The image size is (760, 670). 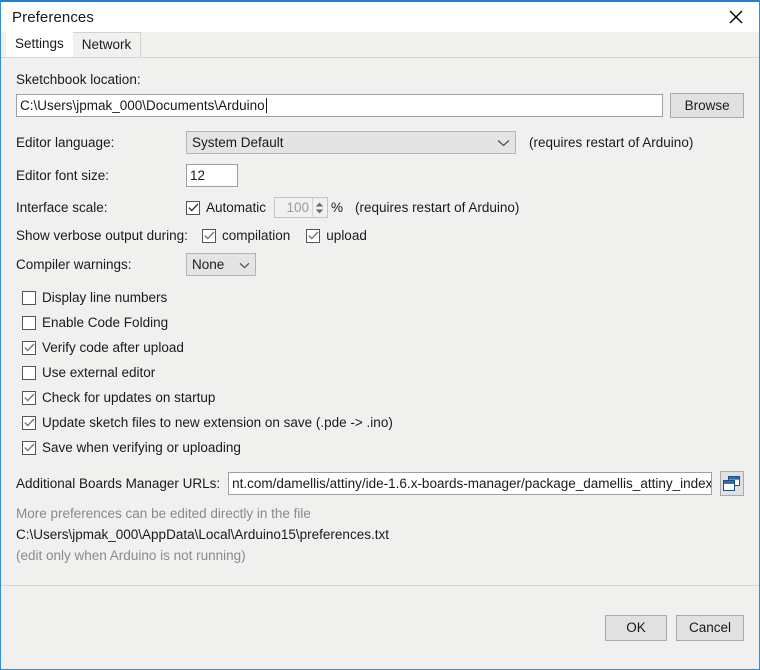 What do you see at coordinates (63, 175) in the screenshot?
I see `editor-font-size-label: Editor font size:` at bounding box center [63, 175].